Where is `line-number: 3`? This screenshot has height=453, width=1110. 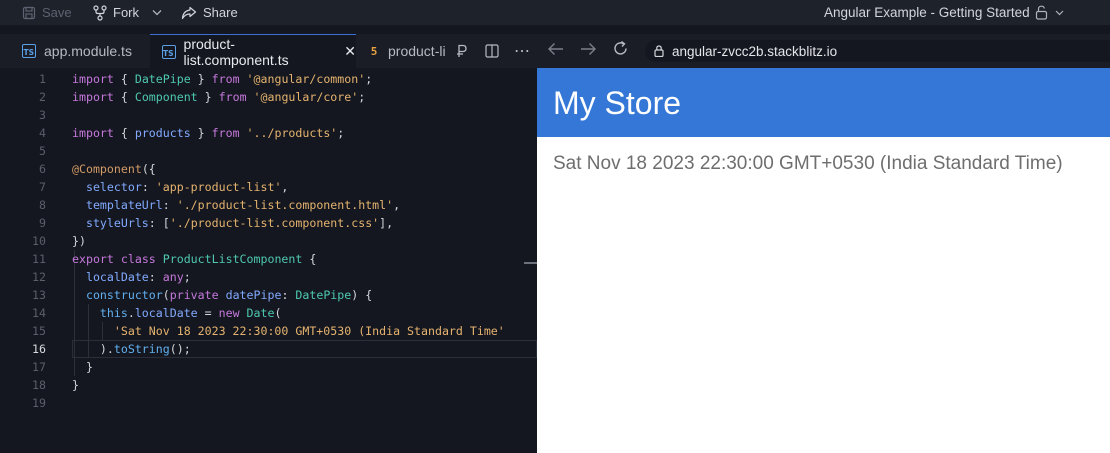 line-number: 3 is located at coordinates (42, 115).